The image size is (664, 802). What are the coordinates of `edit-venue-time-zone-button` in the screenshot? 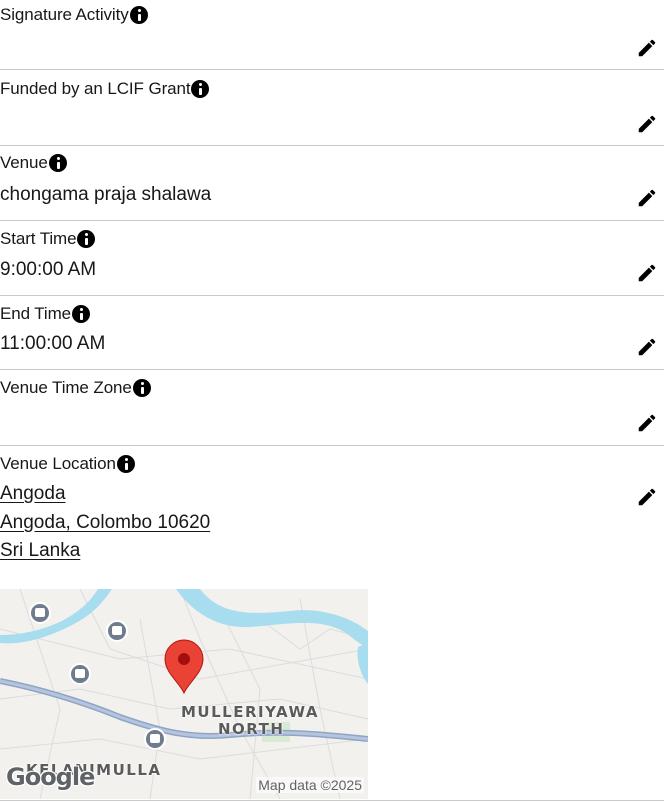 It's located at (647, 423).